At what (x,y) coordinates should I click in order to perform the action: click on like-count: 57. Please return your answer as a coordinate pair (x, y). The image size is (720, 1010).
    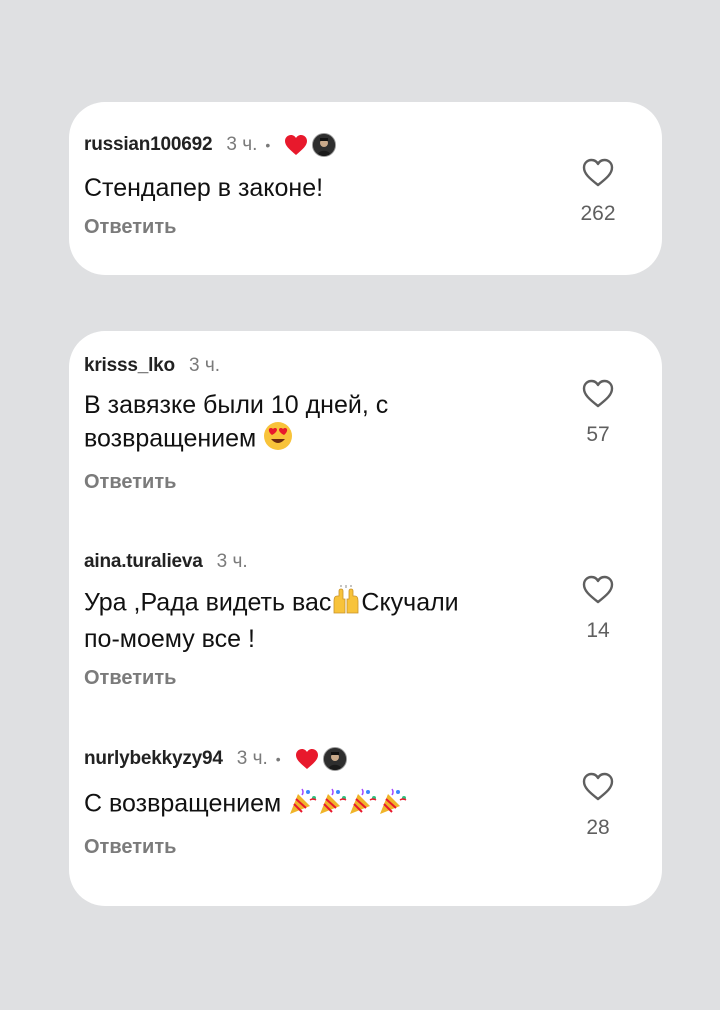
    Looking at the image, I should click on (598, 434).